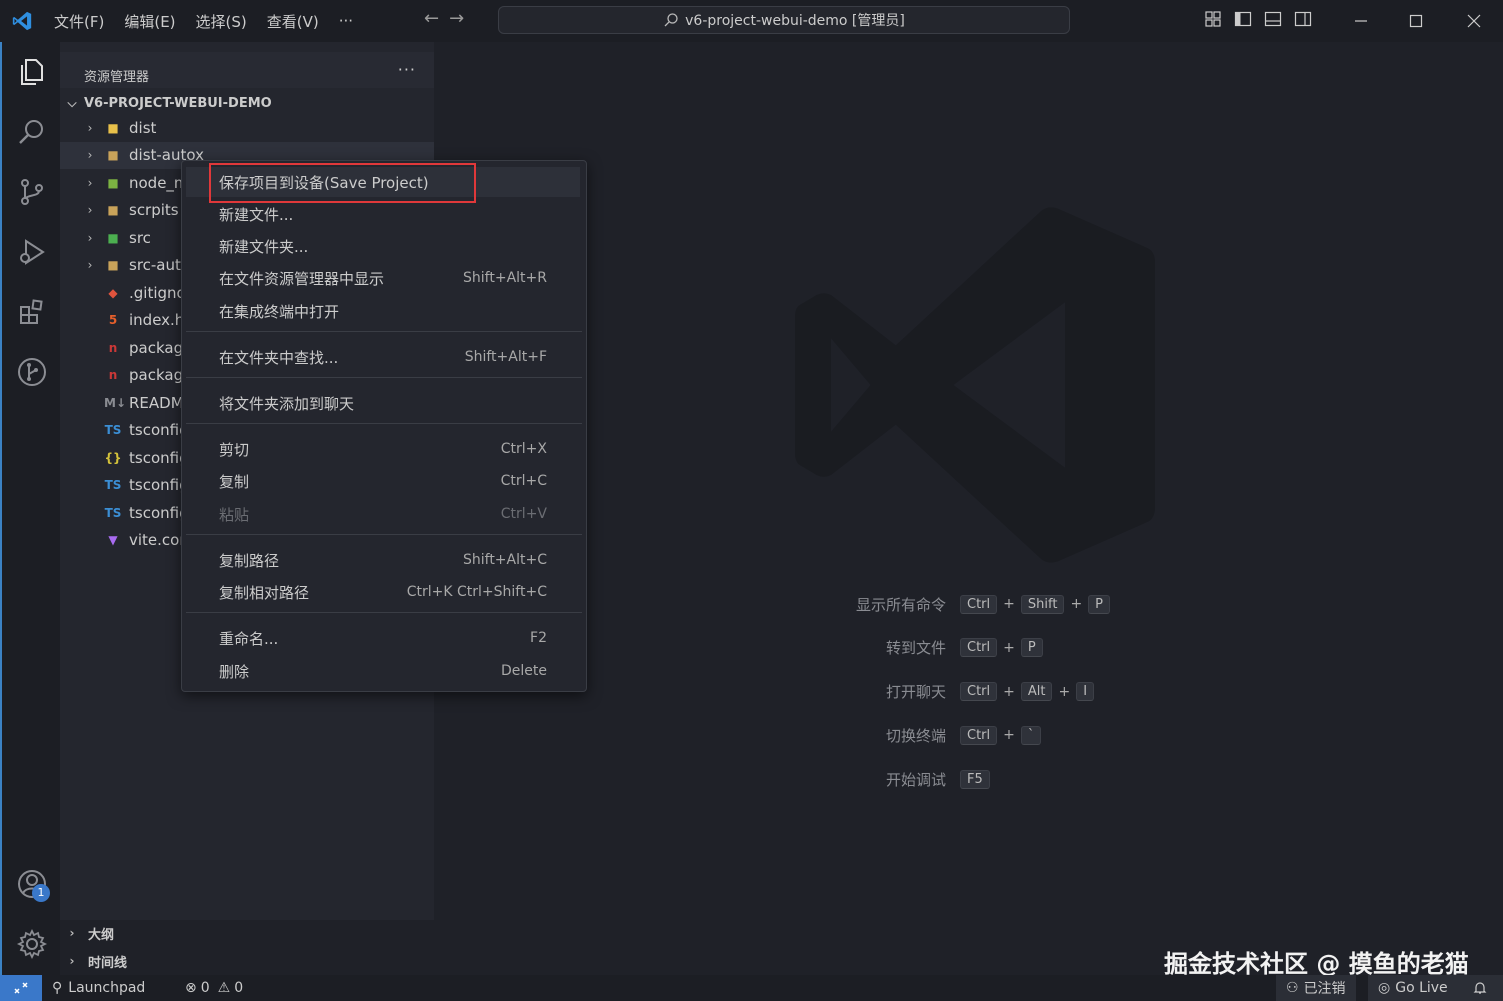 This screenshot has height=1001, width=1503. What do you see at coordinates (1085, 692) in the screenshot?
I see `keycap: I` at bounding box center [1085, 692].